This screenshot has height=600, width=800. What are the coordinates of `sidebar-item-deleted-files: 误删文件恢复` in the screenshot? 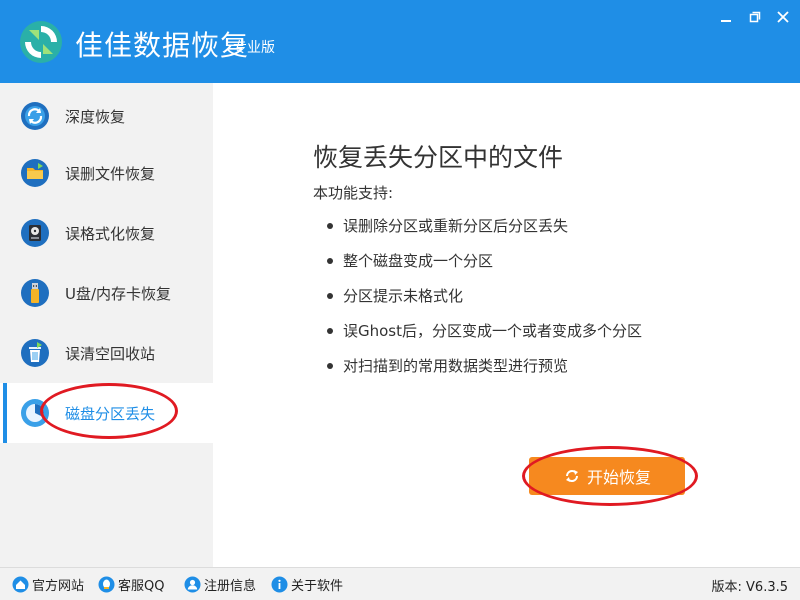 It's located at (106, 173).